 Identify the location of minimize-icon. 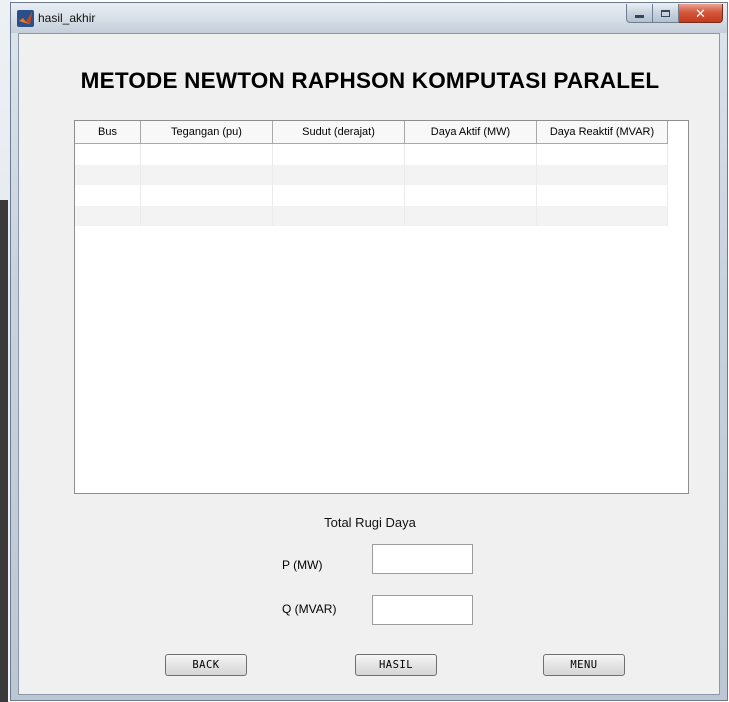
(639, 16).